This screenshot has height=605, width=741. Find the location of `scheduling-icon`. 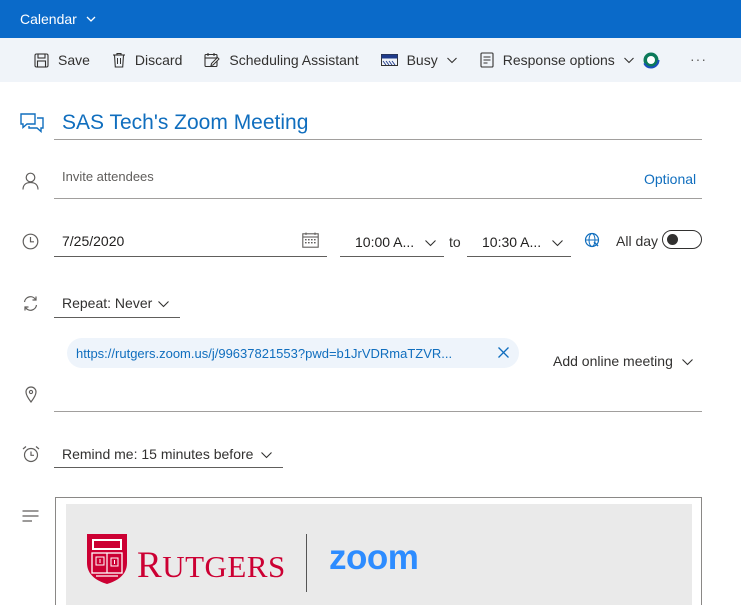

scheduling-icon is located at coordinates (212, 60).